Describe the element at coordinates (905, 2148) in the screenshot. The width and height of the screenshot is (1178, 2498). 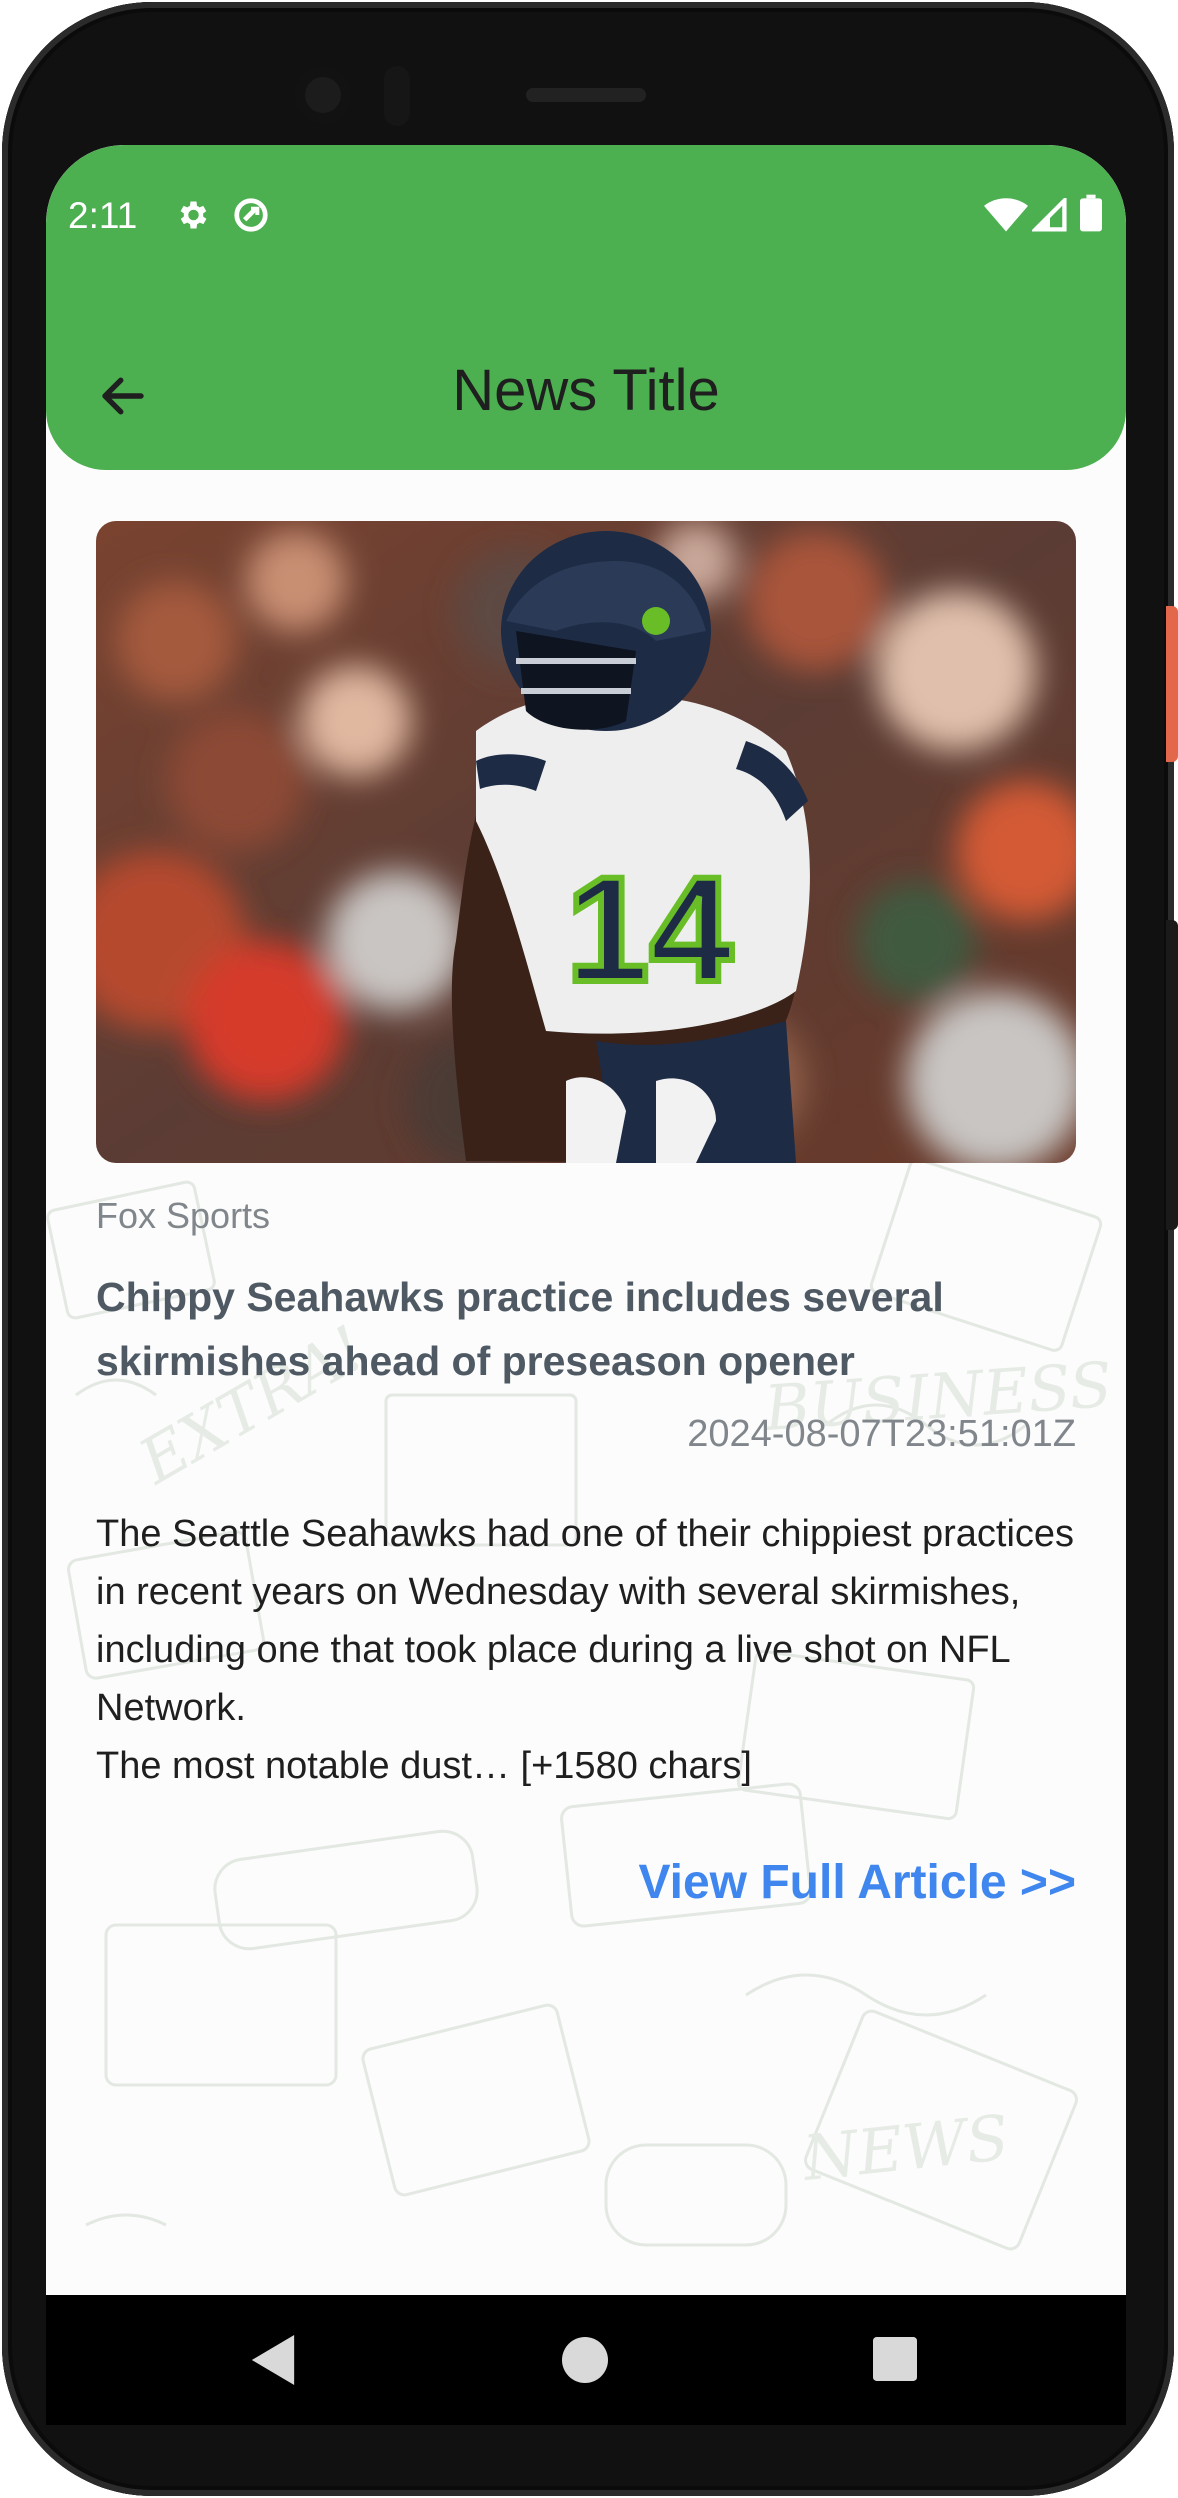
I see `svg-text: NEWS` at that location.